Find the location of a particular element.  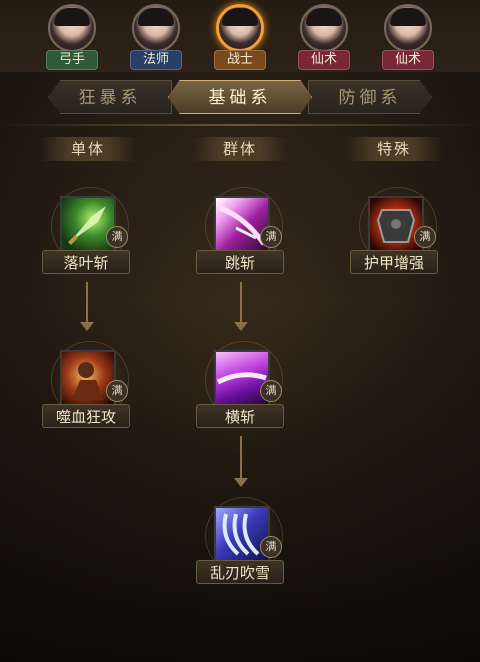

class-tag: 法师 is located at coordinates (156, 60).